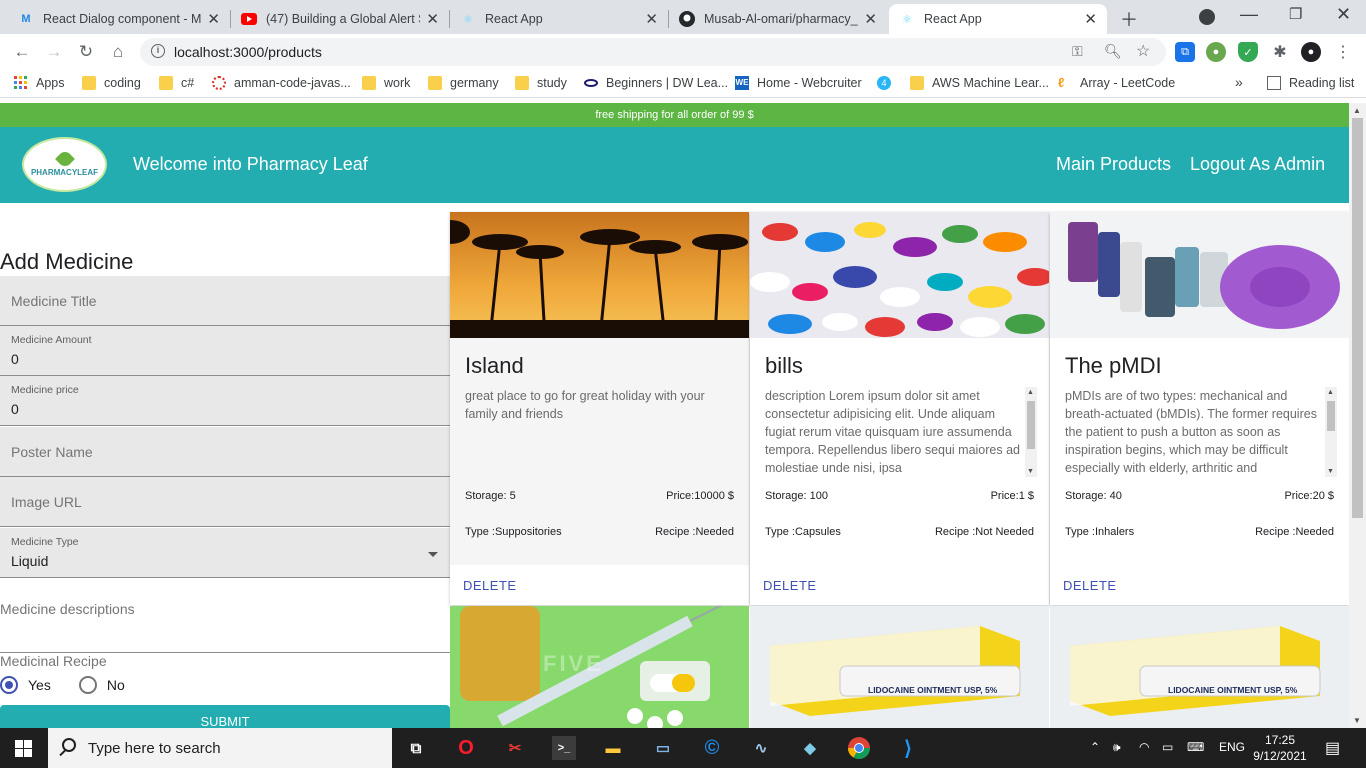  I want to click on pharmacy-leaf-logo: PHARMACYLEAF, so click(64, 164).